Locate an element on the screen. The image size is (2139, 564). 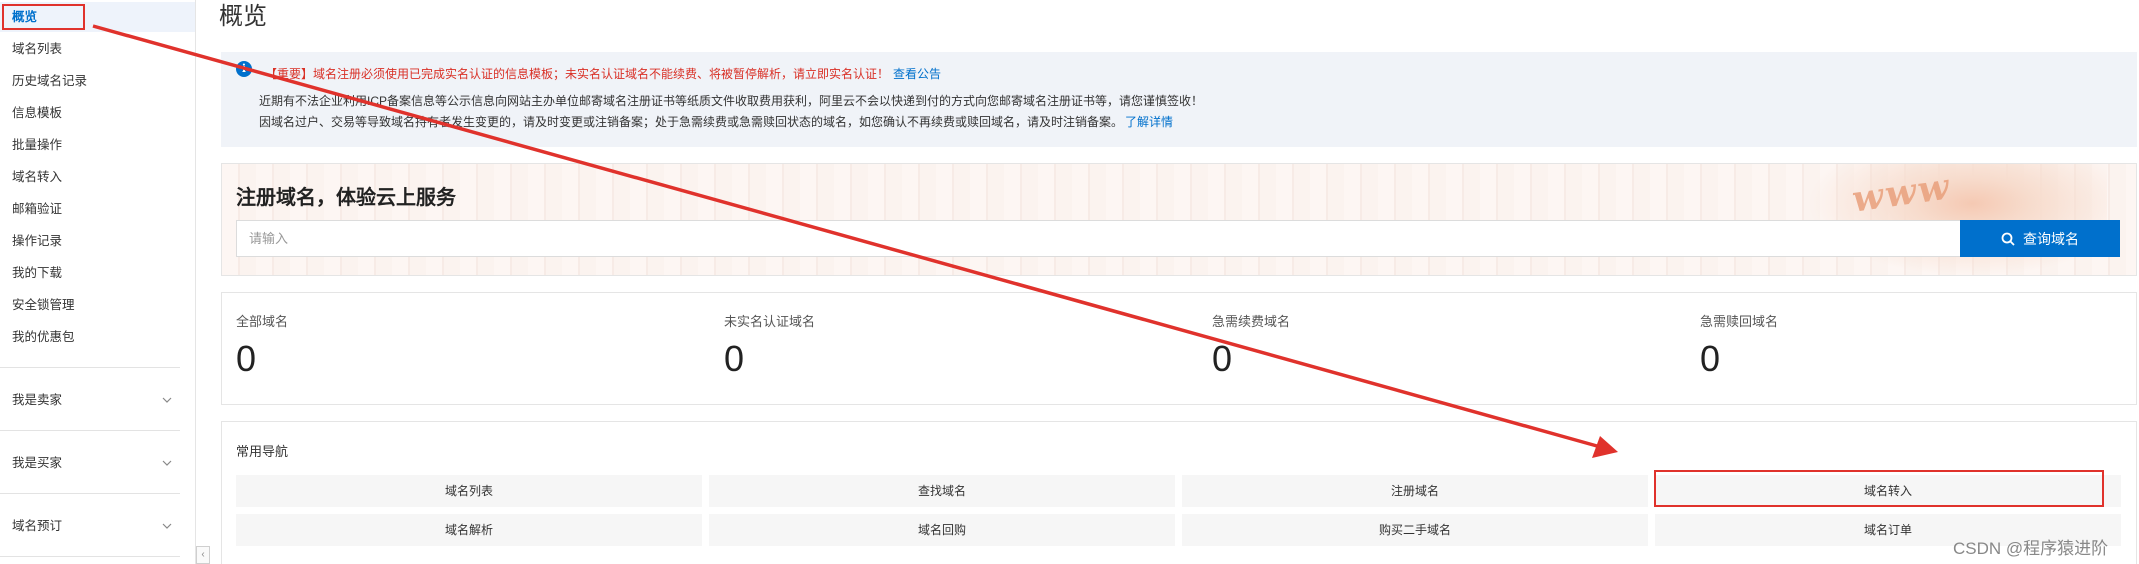
sidebar-item-label: 批量操作 is located at coordinates (37, 145).